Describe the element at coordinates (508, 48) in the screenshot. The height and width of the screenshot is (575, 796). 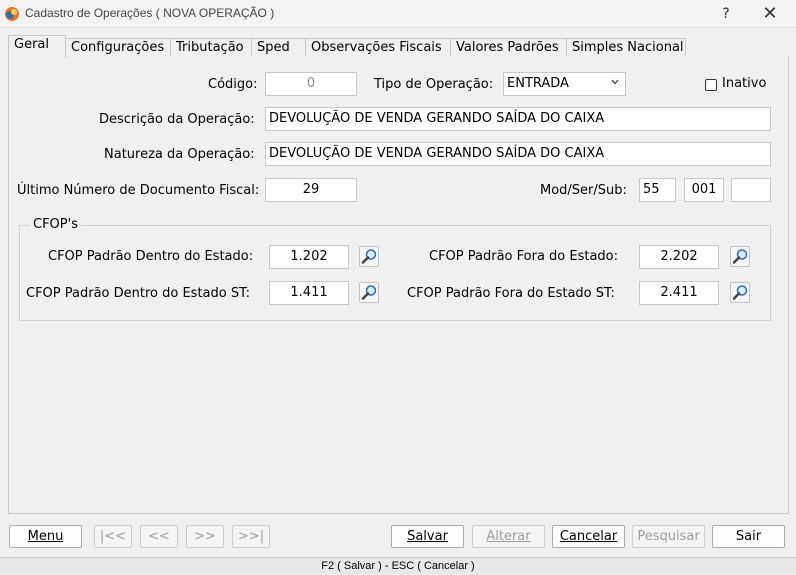
I see `tab-valores-padroes: Valores Padrões` at that location.